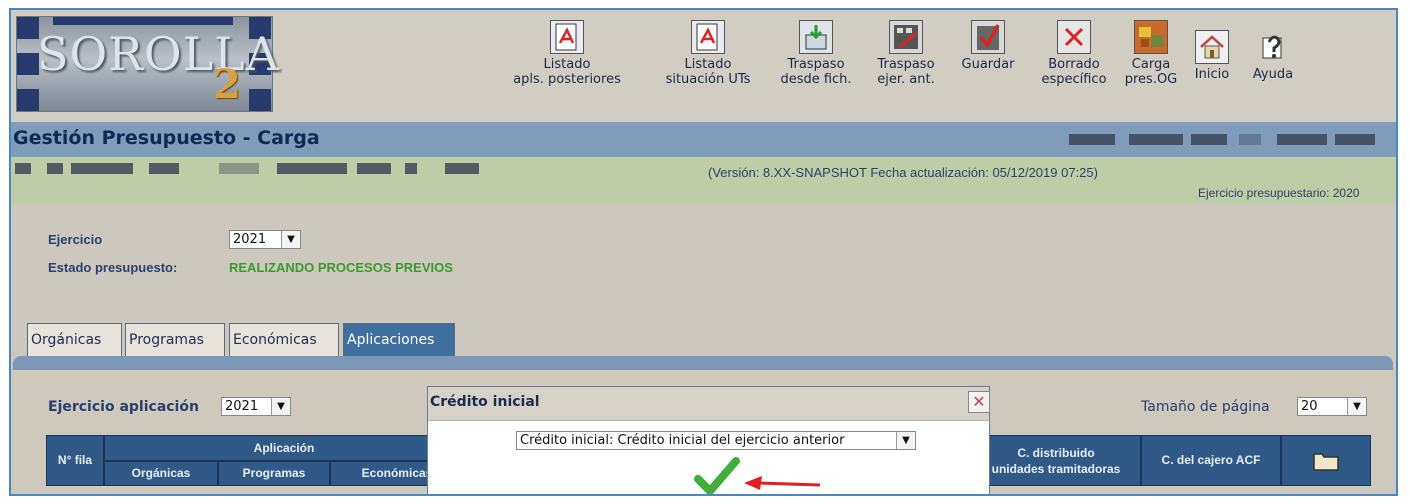 The height and width of the screenshot is (504, 1410). I want to click on guardar-button: Guardar, so click(988, 46).